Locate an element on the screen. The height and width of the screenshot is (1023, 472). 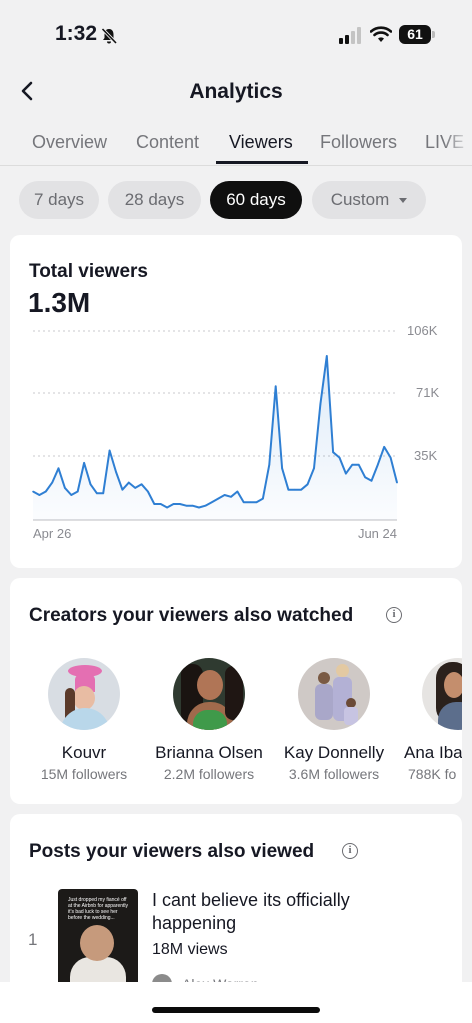
creator-item: Kay Donnelly 3.6M followers is located at coordinates (334, 720).